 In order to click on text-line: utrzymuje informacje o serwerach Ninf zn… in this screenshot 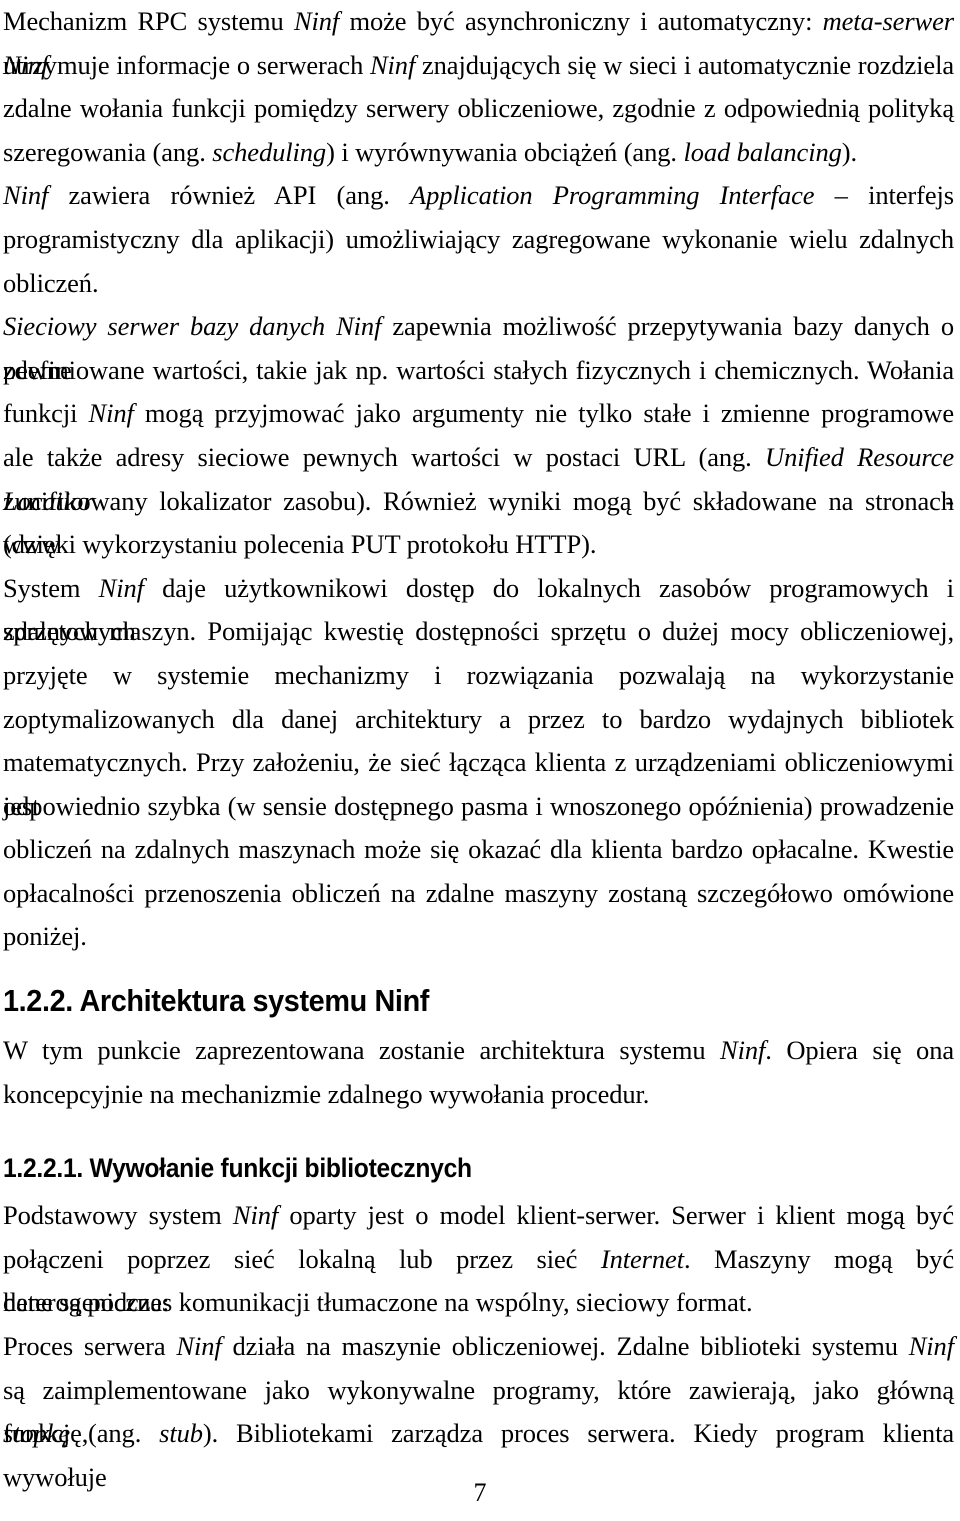, I will do `click(478, 66)`.